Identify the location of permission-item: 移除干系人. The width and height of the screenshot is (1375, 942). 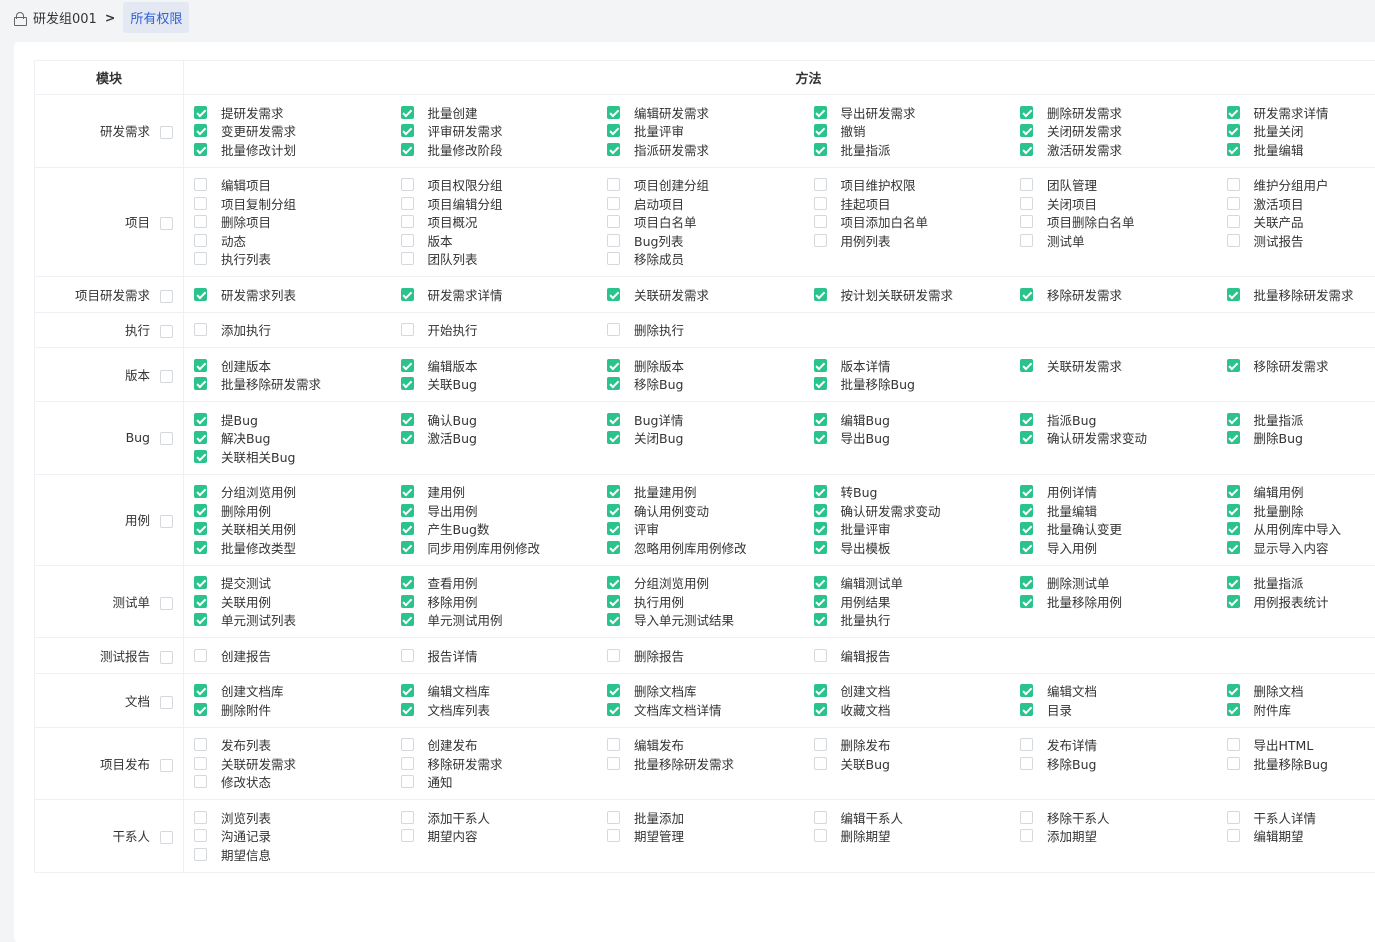
(1123, 817).